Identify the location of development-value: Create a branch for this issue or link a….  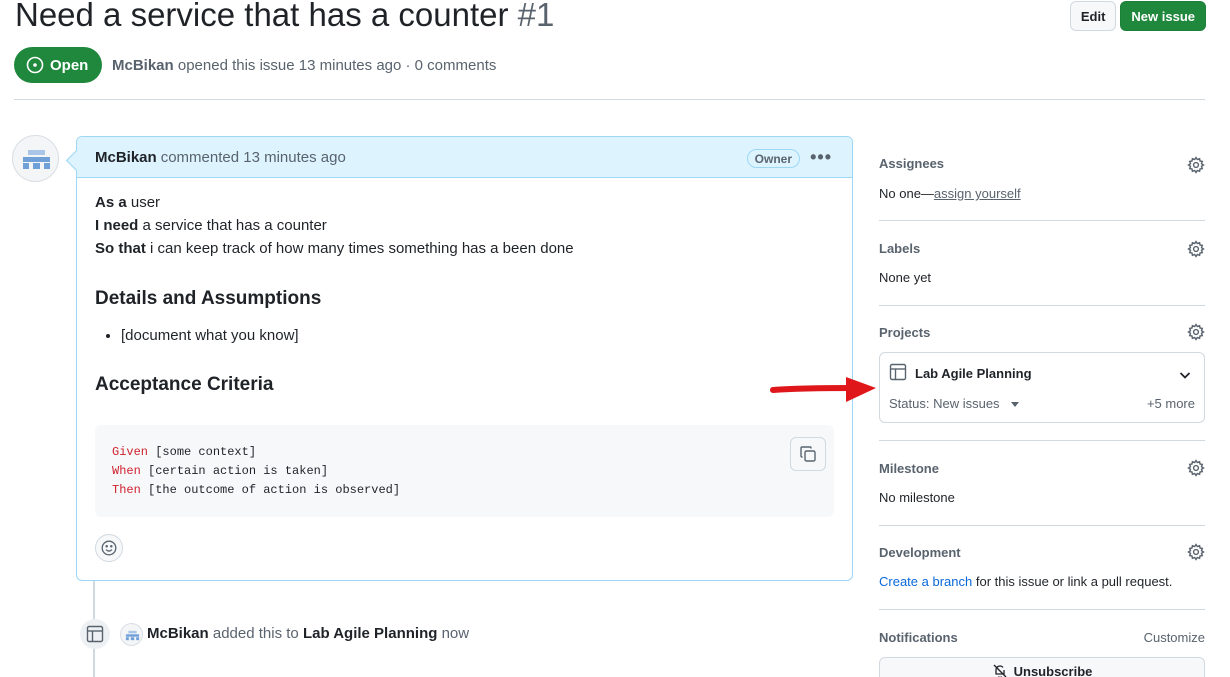
(1025, 581).